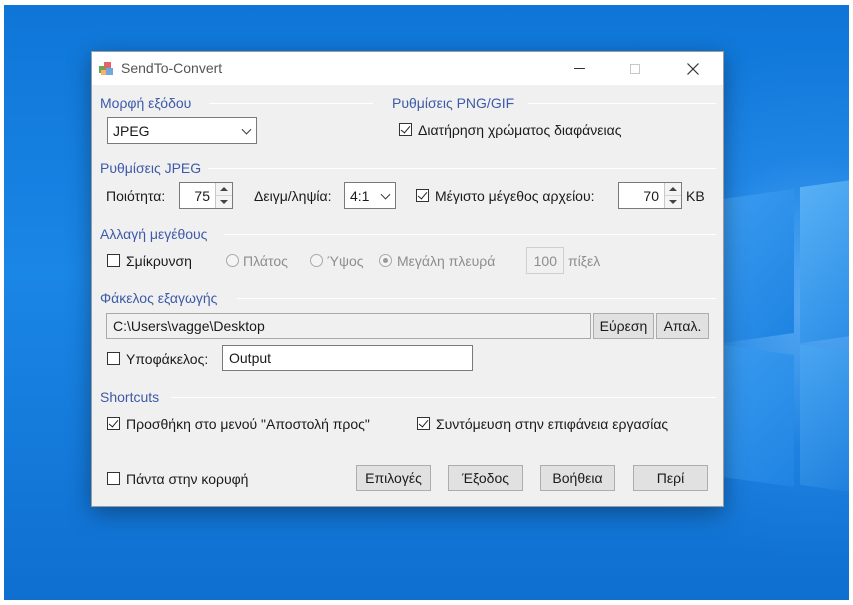 The width and height of the screenshot is (853, 605). Describe the element at coordinates (485, 478) in the screenshot. I see `exit-button: Έξοδος` at that location.